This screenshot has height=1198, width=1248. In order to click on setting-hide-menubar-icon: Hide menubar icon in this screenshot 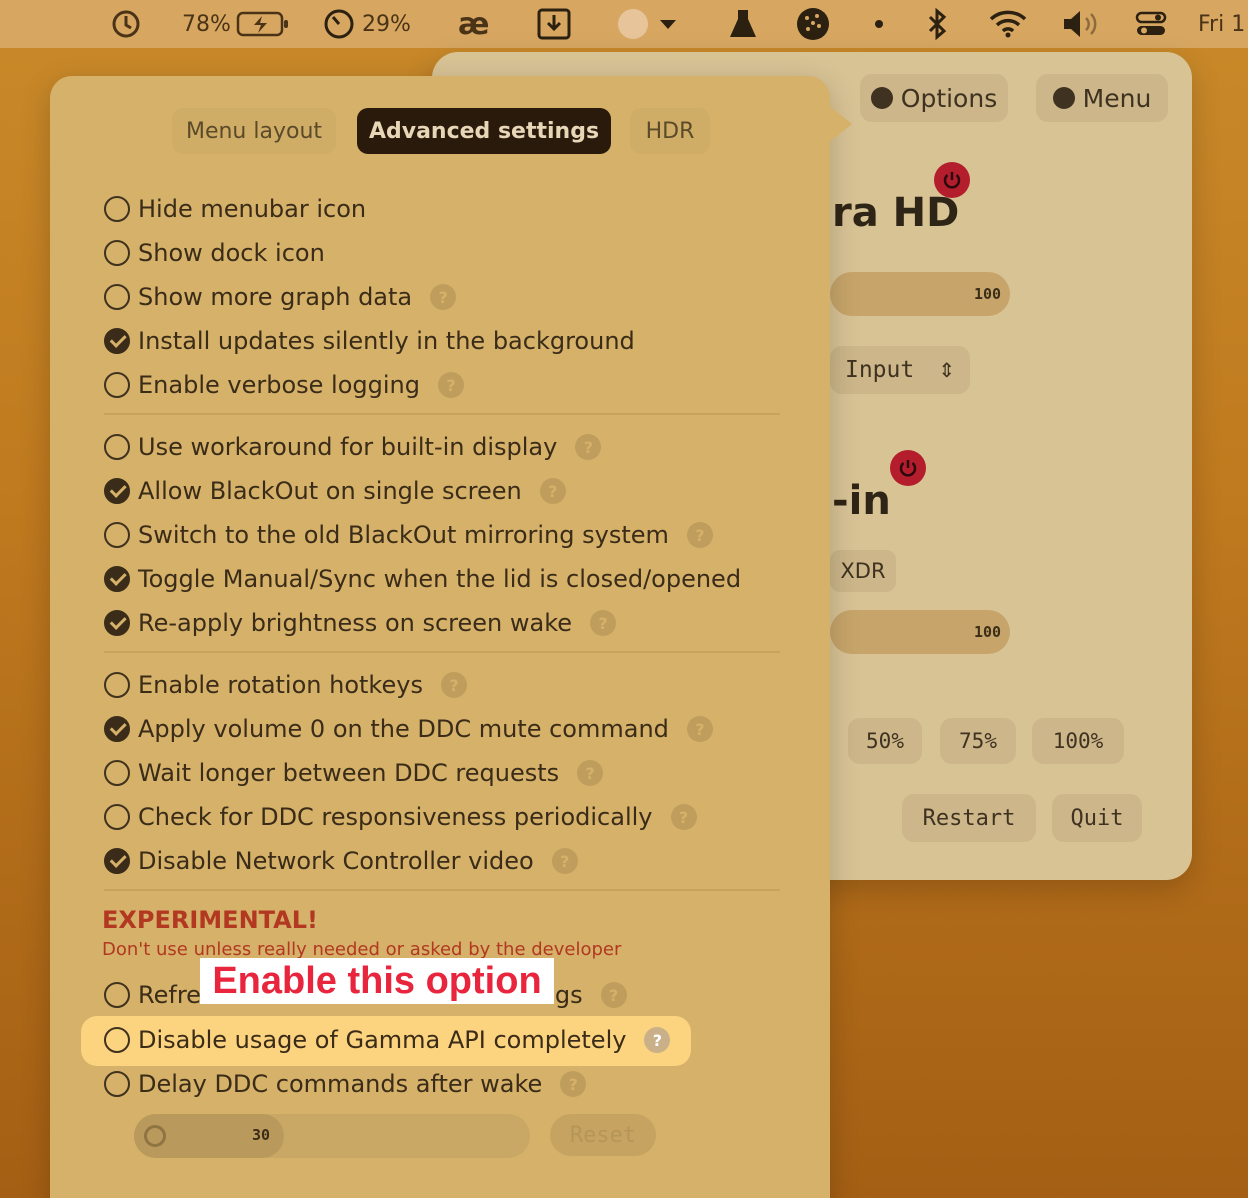, I will do `click(235, 209)`.